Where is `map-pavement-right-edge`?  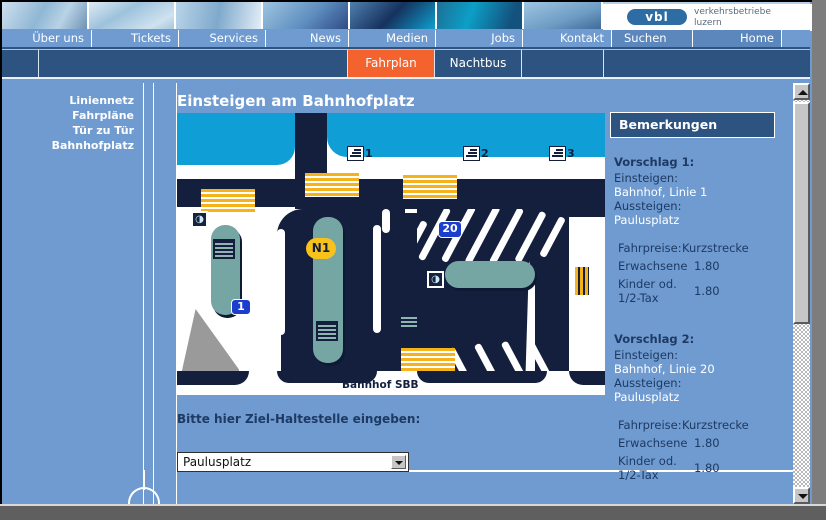
map-pavement-right-edge is located at coordinates (587, 305).